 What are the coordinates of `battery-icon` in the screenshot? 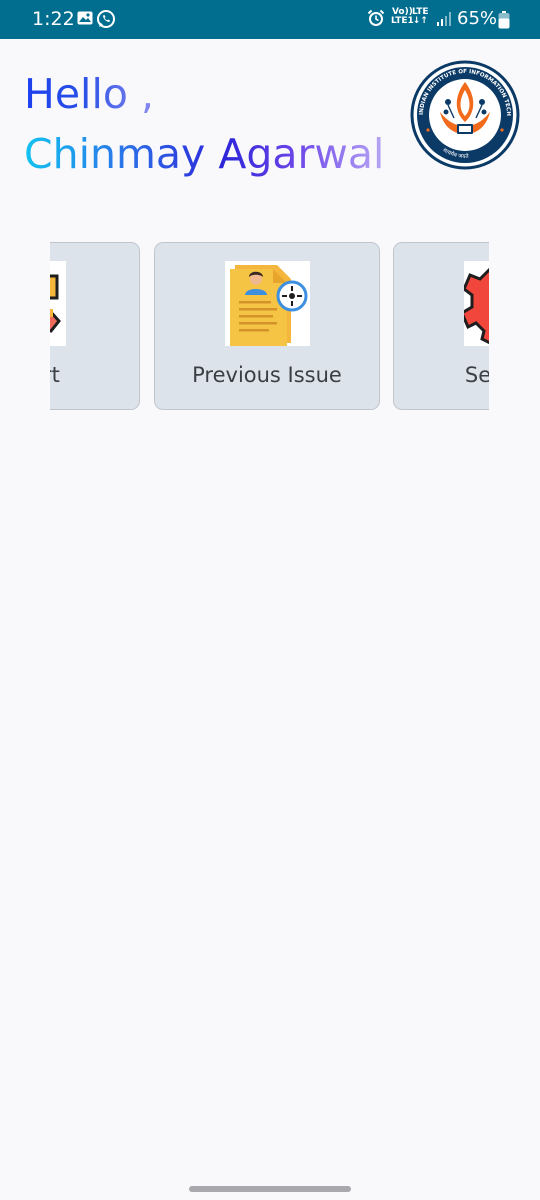 It's located at (504, 22).